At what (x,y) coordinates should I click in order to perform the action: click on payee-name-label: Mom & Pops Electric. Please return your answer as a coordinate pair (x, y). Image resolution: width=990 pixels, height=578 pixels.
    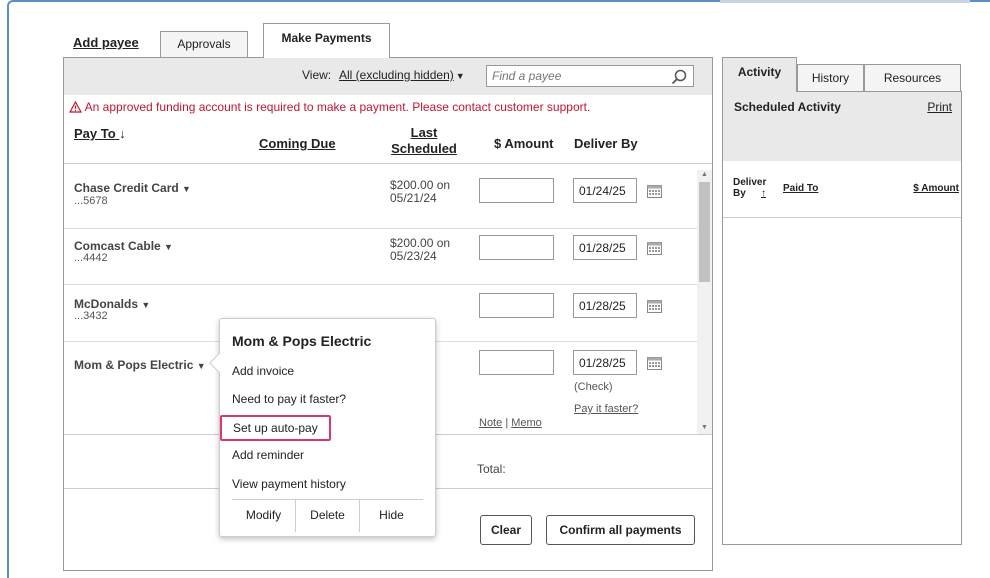
    Looking at the image, I should click on (134, 365).